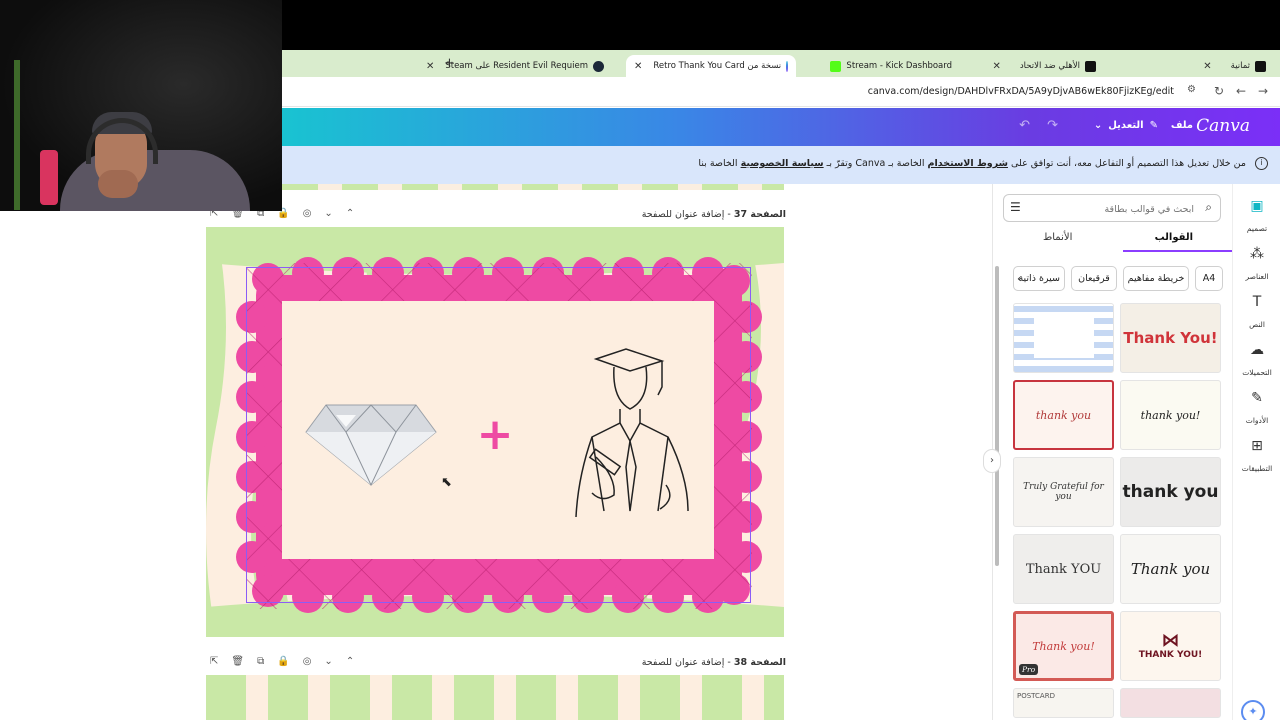  I want to click on notice-middle: الخاصة بـ Canva وتقرّ بـ, so click(875, 163).